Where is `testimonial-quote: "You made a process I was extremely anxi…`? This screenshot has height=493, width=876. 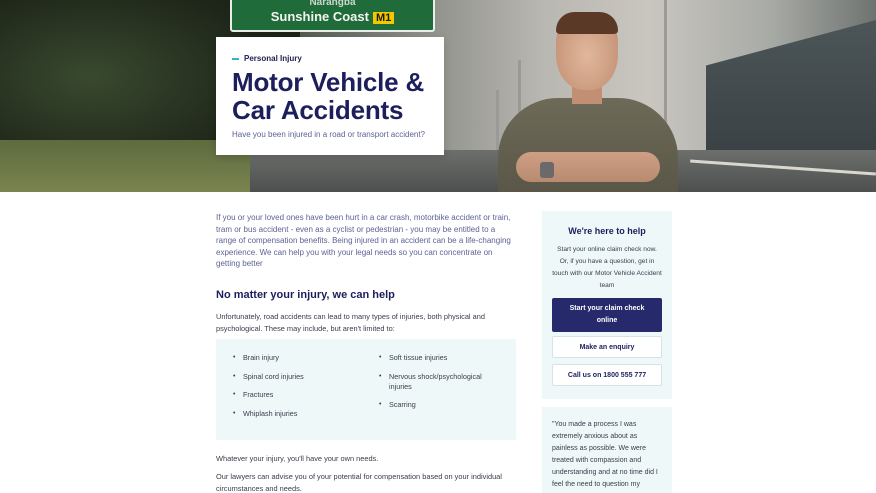 testimonial-quote: "You made a process I was extremely anxi… is located at coordinates (605, 454).